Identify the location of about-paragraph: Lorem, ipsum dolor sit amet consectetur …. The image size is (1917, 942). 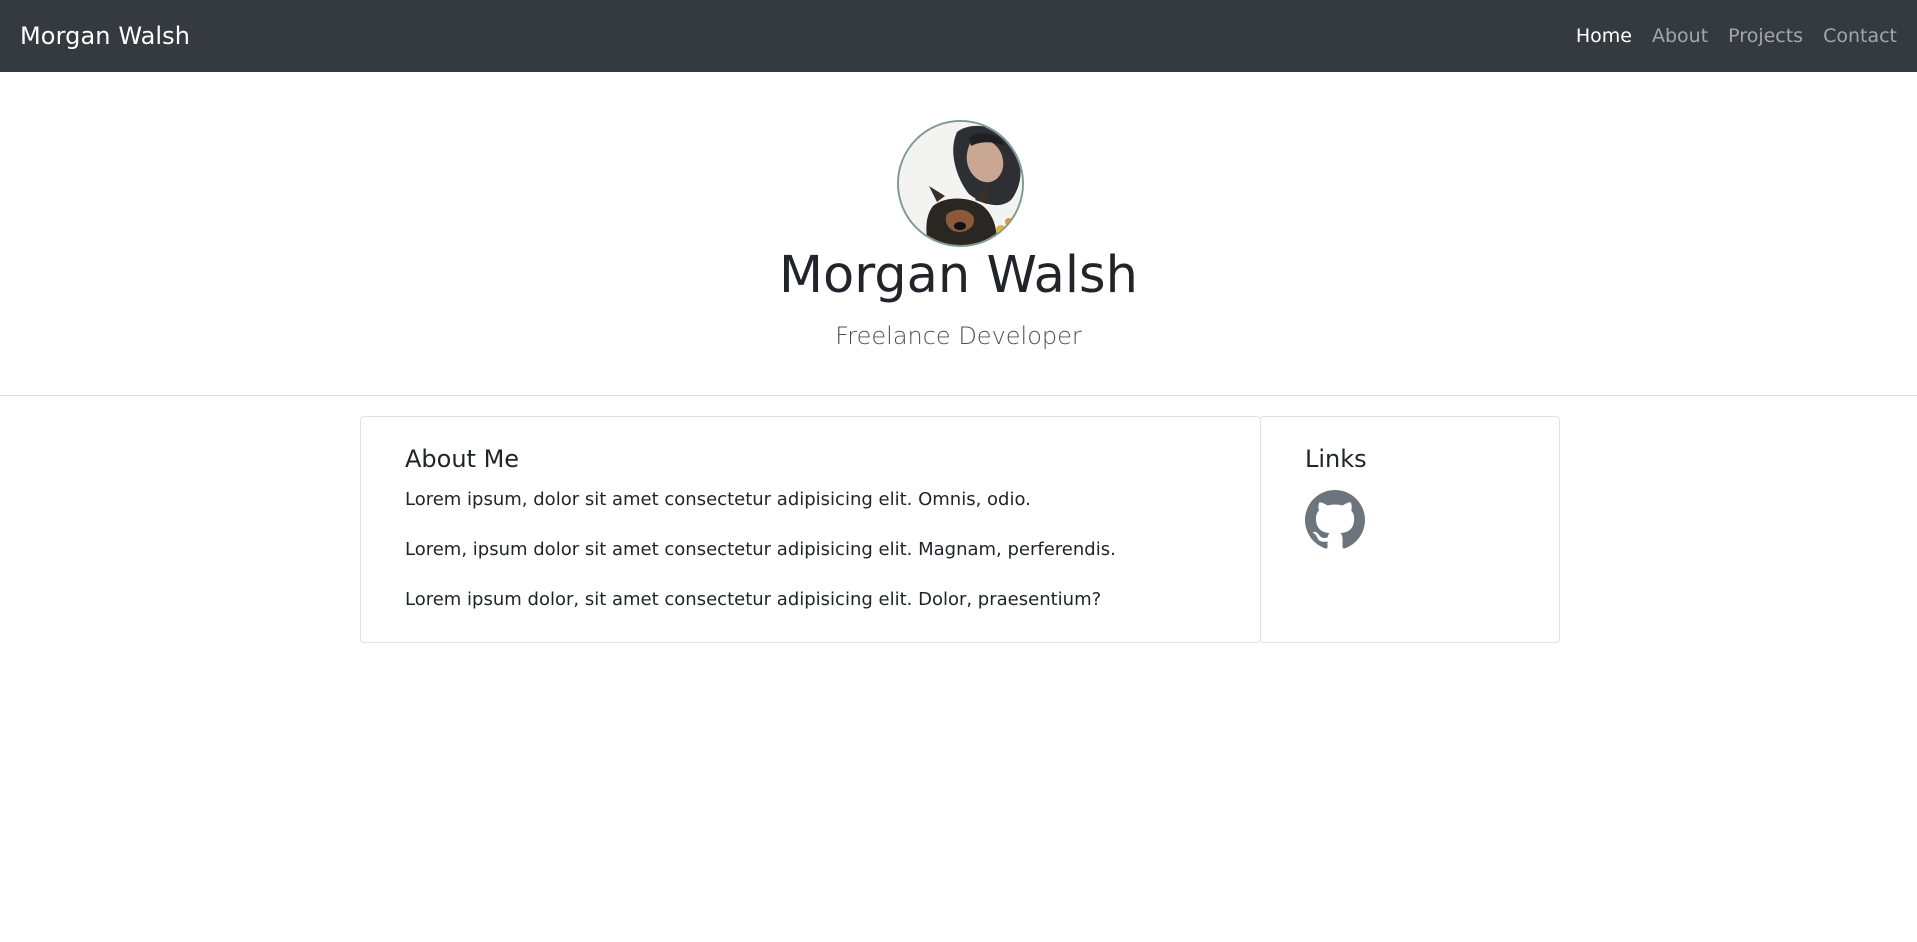
(760, 549).